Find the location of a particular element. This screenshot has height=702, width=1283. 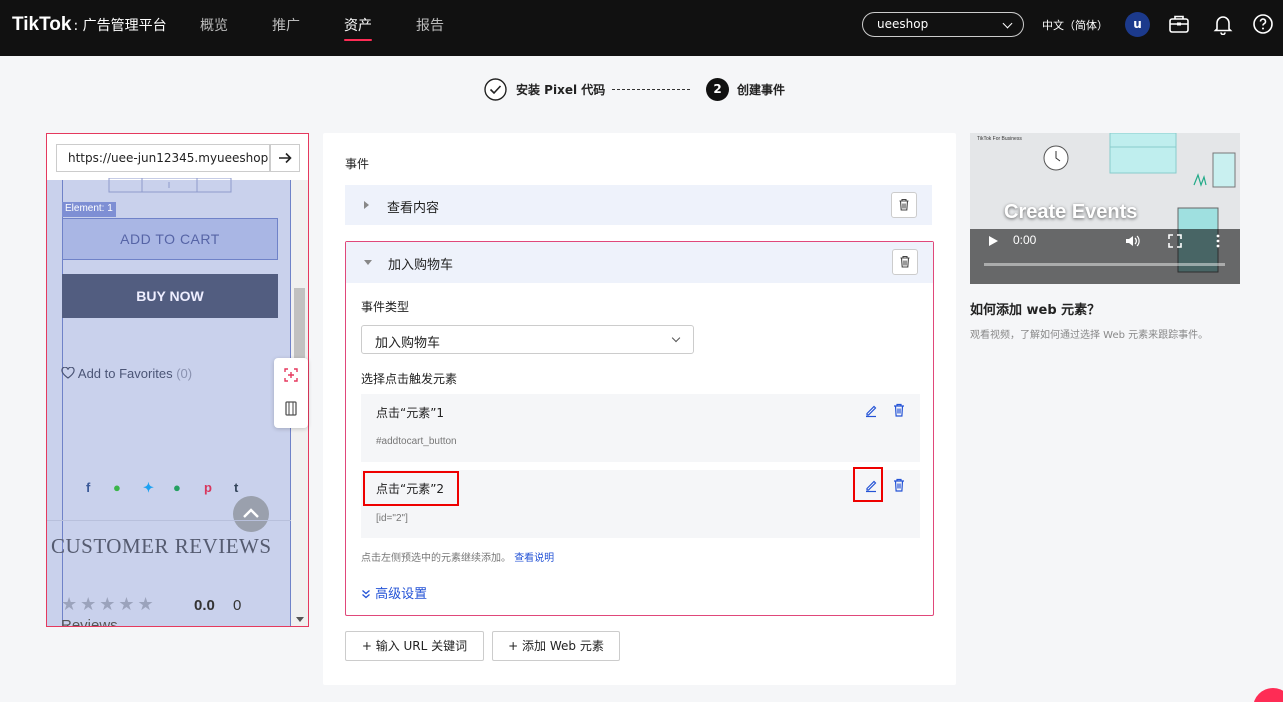

element-selector: [id="2"] is located at coordinates (392, 518).